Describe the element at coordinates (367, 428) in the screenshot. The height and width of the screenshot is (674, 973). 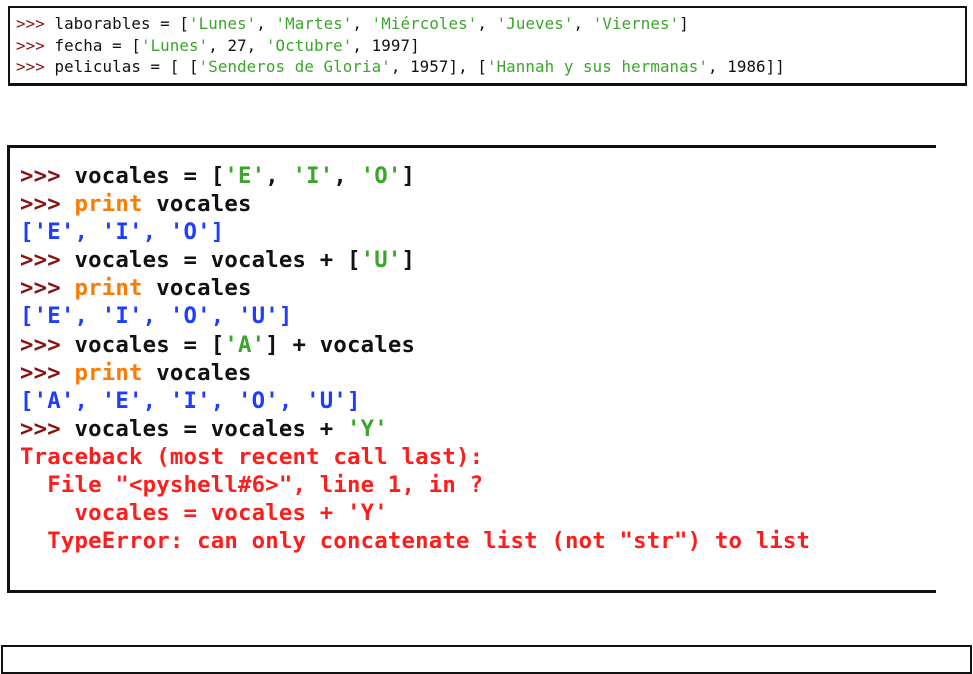
I see `string-token: 'Y'` at that location.